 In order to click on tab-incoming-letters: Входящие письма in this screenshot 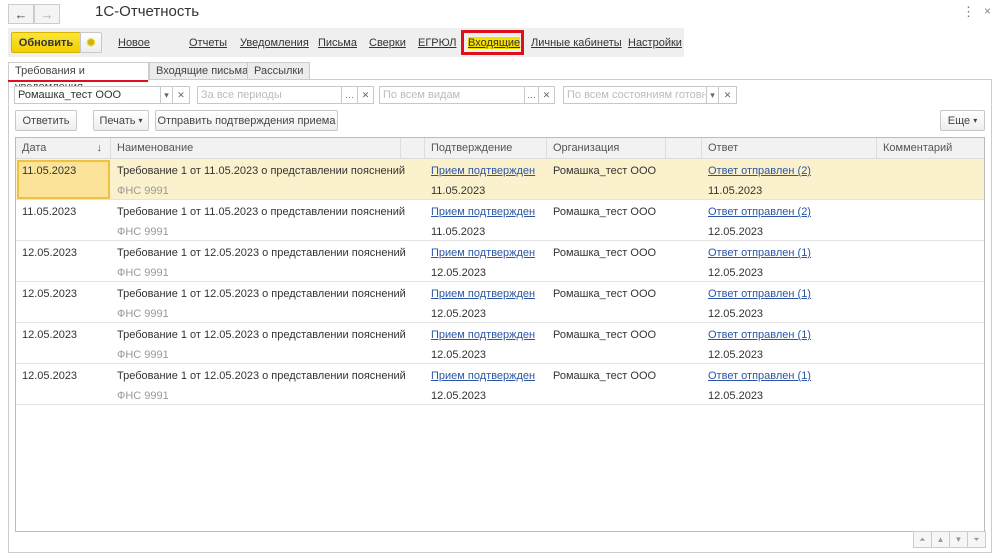, I will do `click(202, 71)`.